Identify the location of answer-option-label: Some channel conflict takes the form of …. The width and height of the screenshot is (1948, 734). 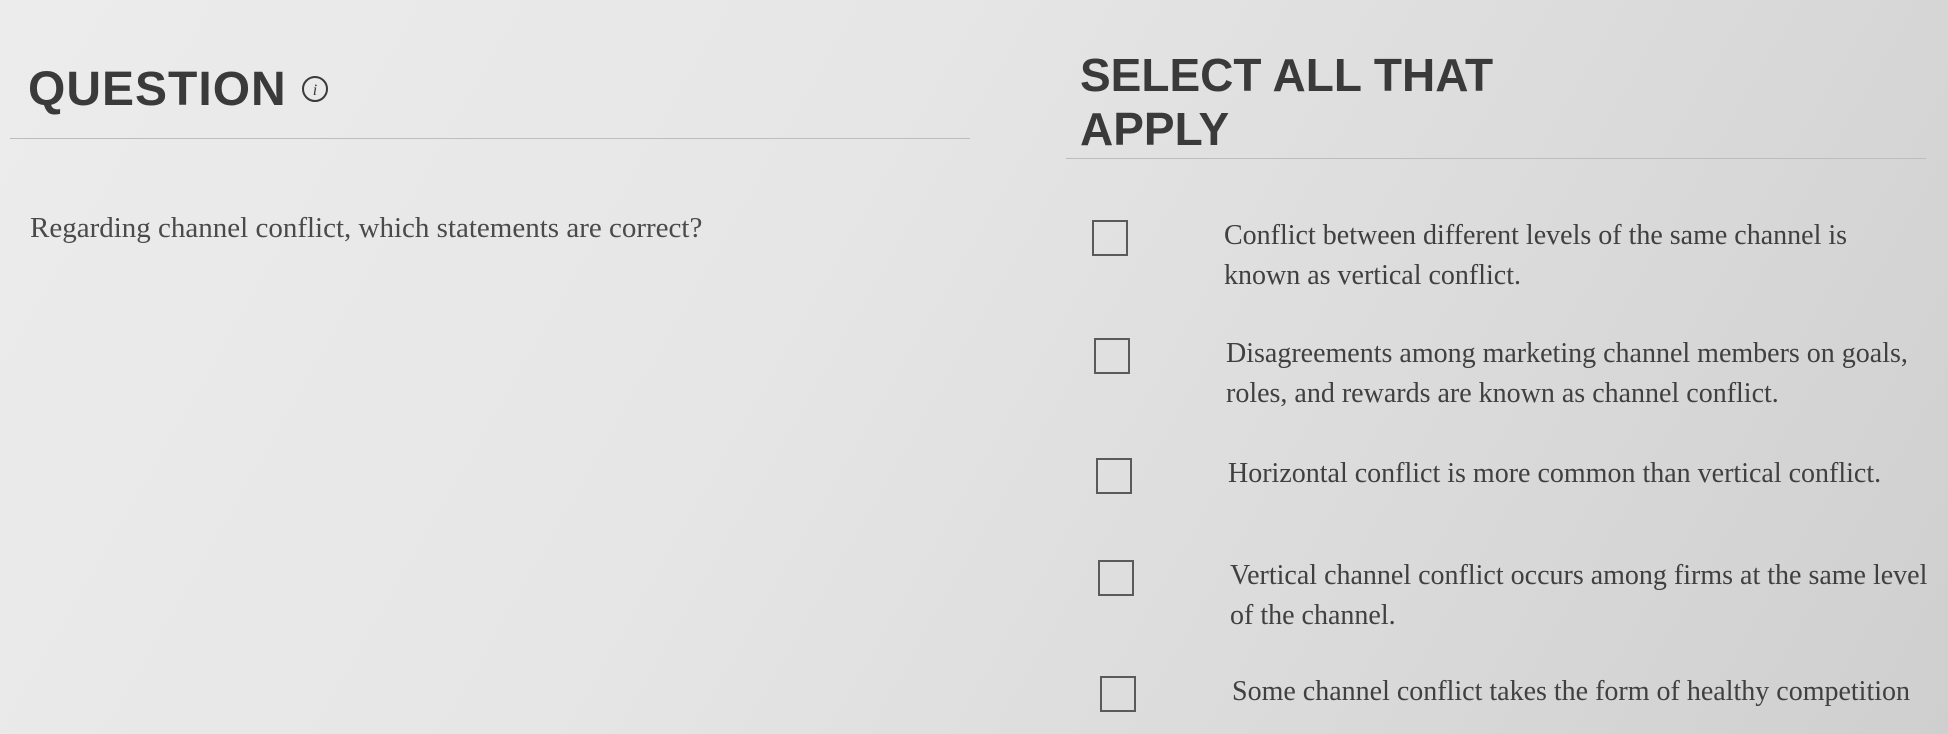
(1581, 692).